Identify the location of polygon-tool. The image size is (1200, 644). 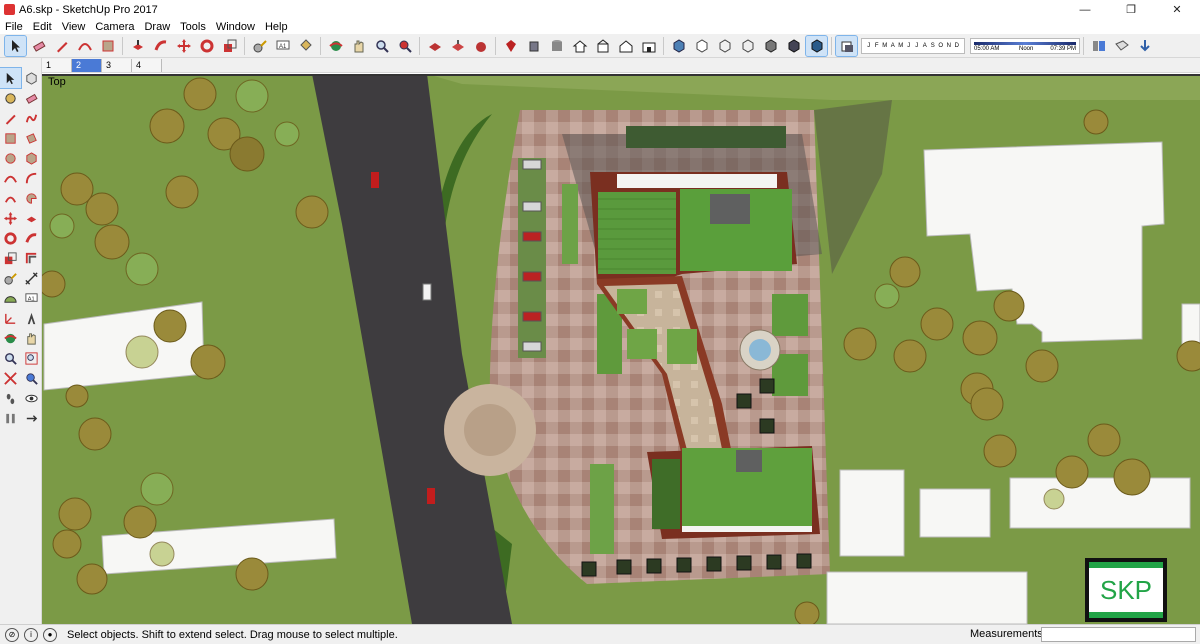
(31, 158).